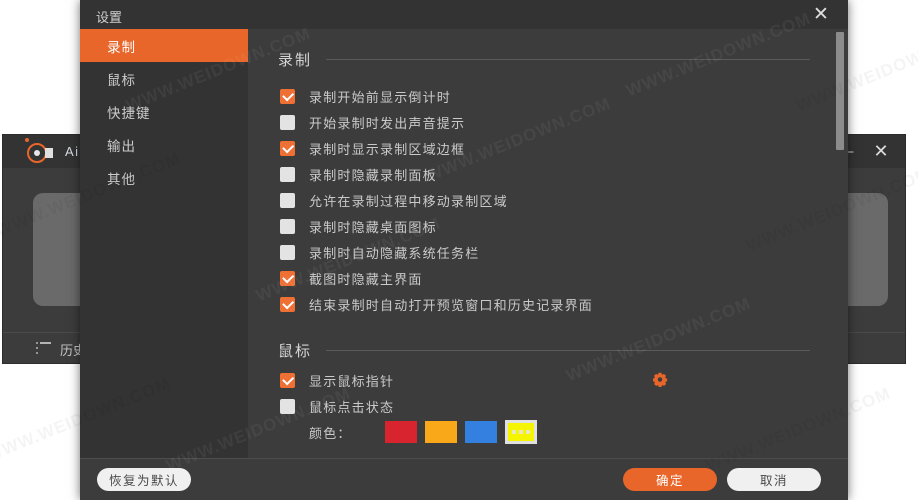 This screenshot has width=918, height=500. What do you see at coordinates (481, 432) in the screenshot?
I see `color-swatch-blue` at bounding box center [481, 432].